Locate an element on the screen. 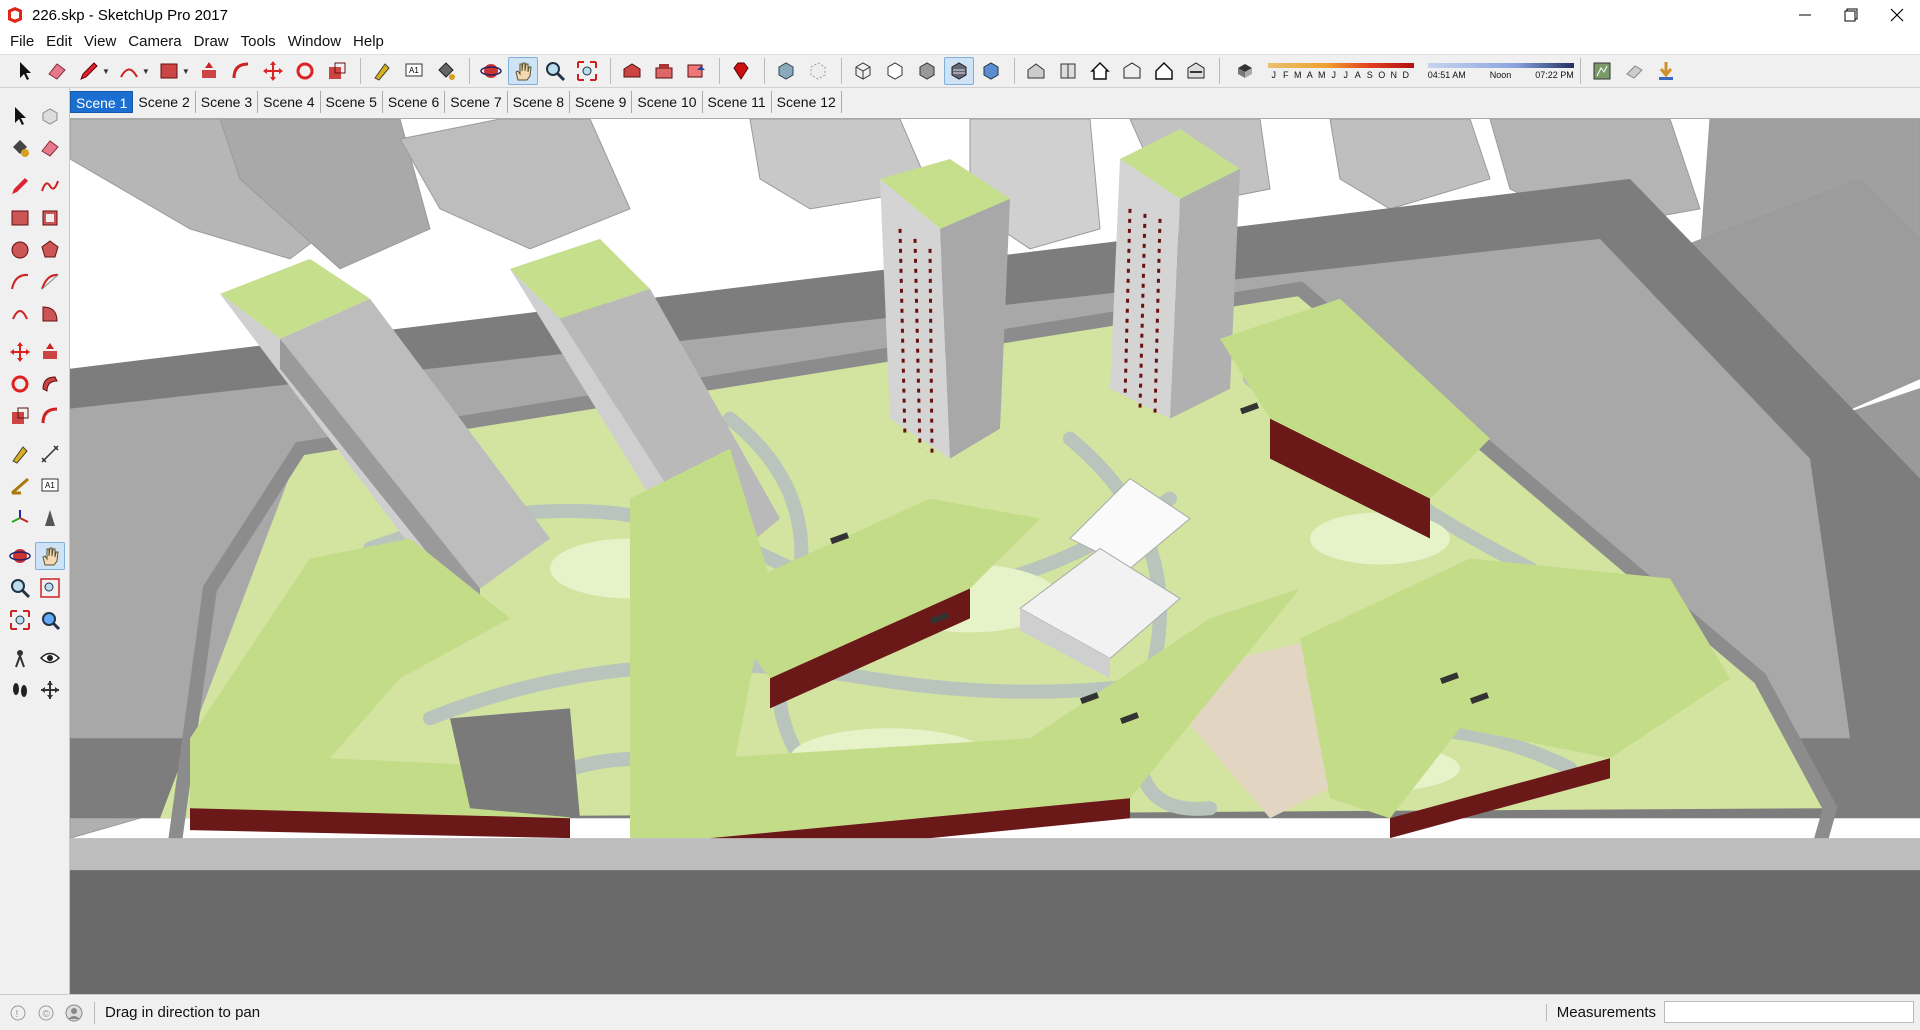  eraser-button is located at coordinates (50, 148).